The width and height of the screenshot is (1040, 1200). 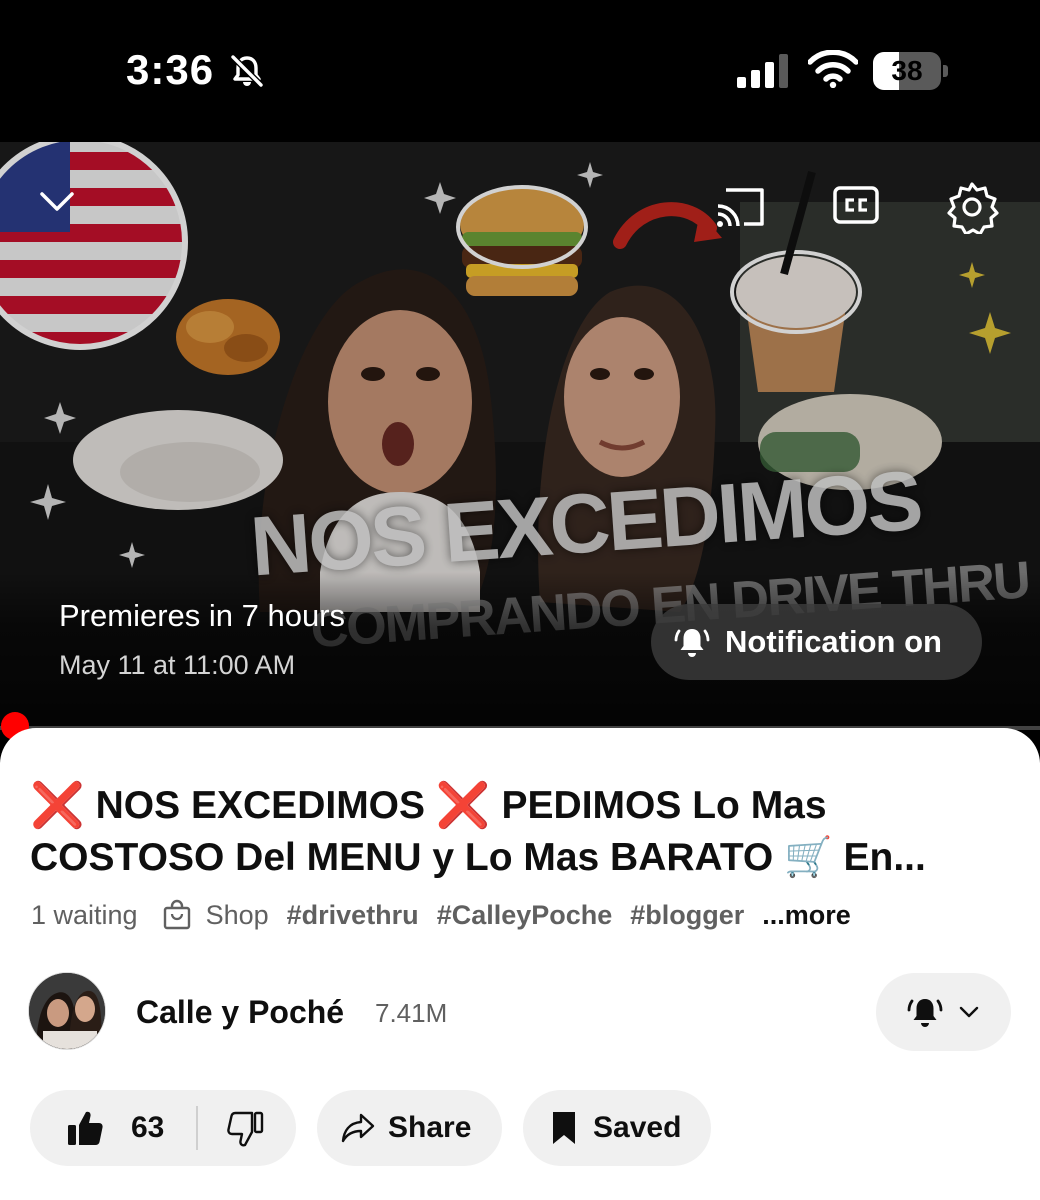 I want to click on cast-icon, so click(x=741, y=207).